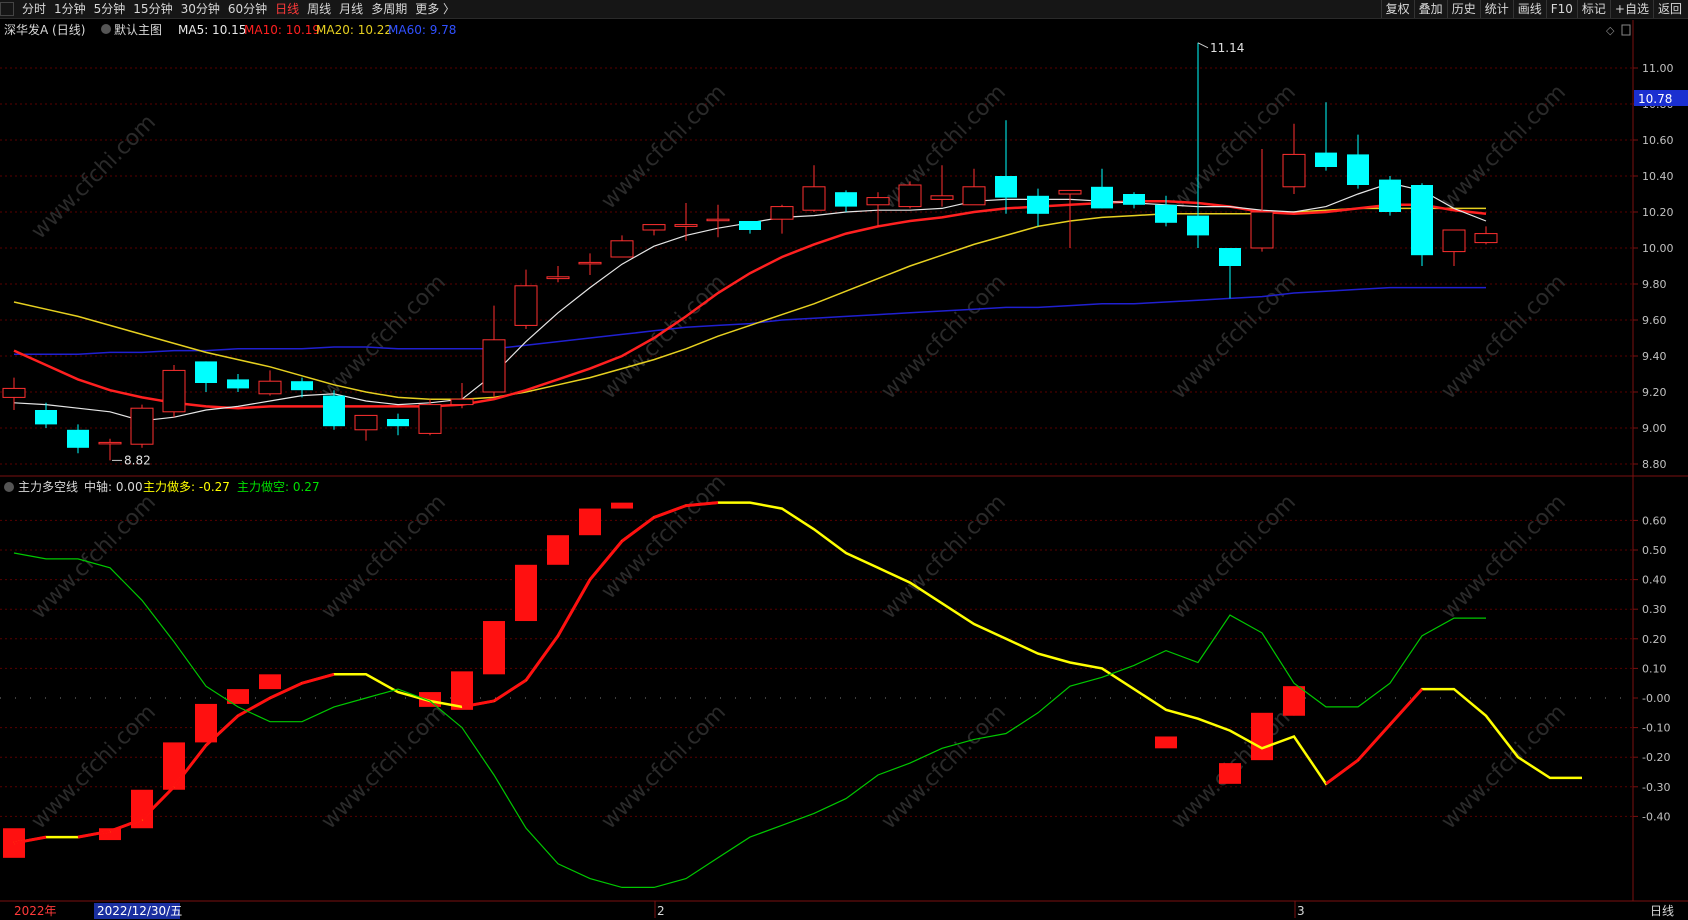 This screenshot has width=1688, height=920. Describe the element at coordinates (162, 486) in the screenshot. I see `indicator-legend: 主力多空线 中轴: 0.00 主力做多: -0.27 主力做空: 0.27` at that location.